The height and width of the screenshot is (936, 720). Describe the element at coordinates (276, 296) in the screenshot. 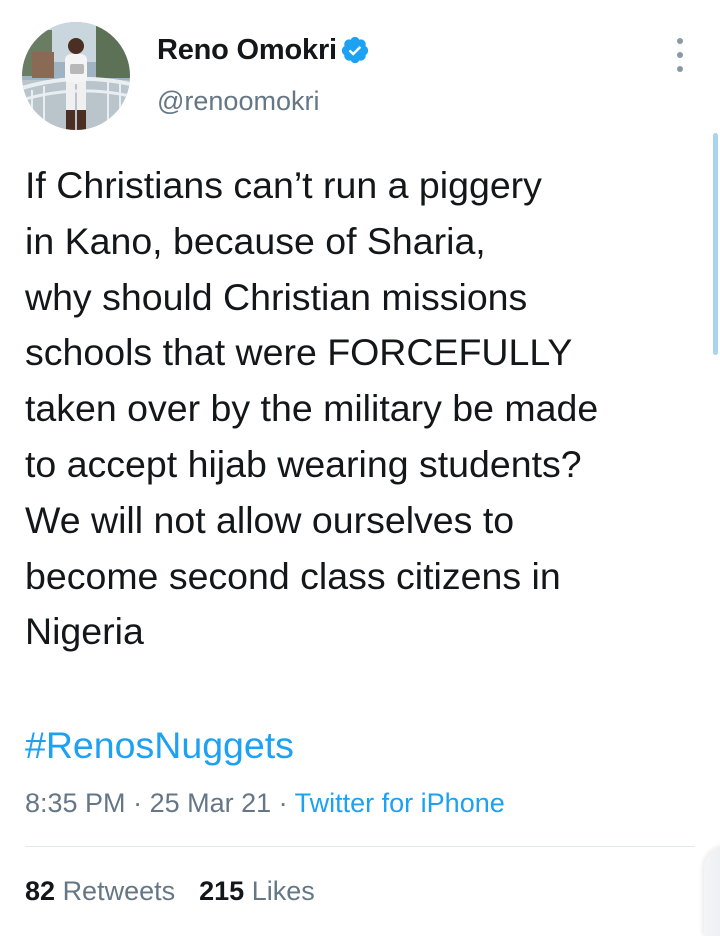

I see `tweet-text-line: why should Christian missions` at that location.